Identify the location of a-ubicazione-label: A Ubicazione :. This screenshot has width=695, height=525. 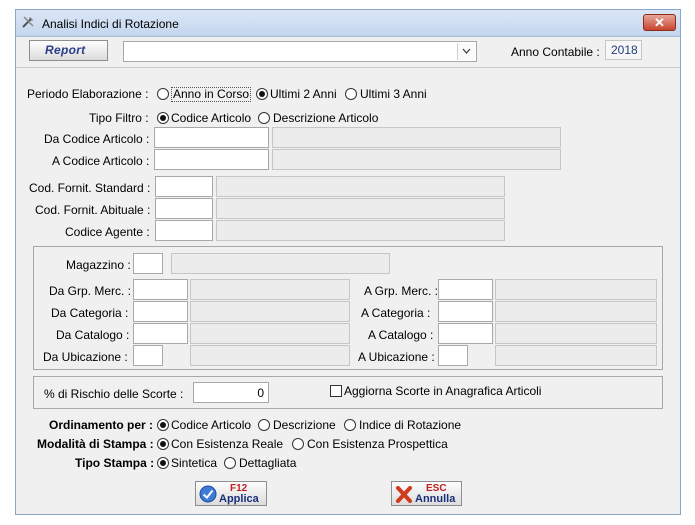
(396, 357).